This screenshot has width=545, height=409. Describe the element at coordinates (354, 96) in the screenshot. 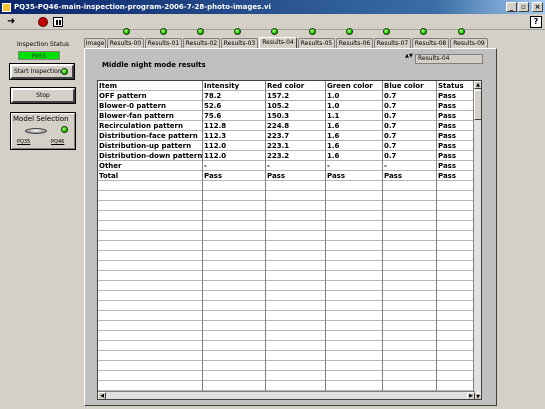

I see `table-cell: 1.0` at that location.